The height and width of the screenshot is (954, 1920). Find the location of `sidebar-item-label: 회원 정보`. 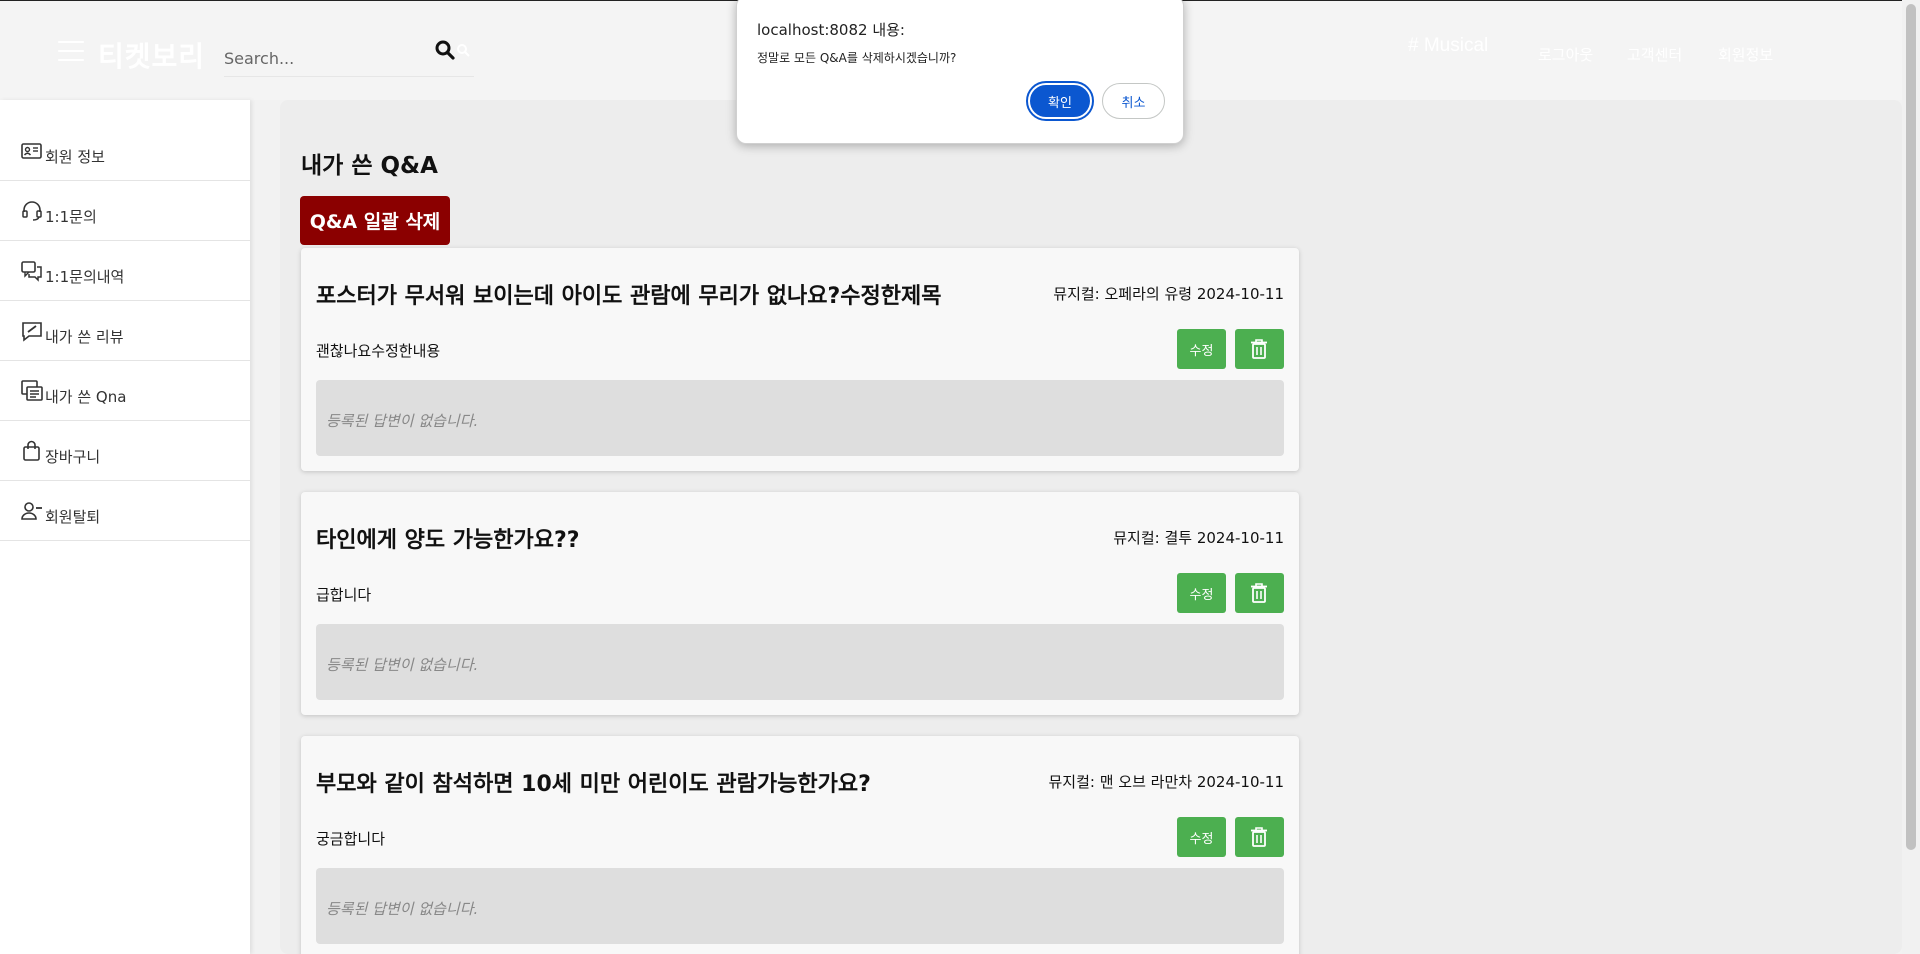

sidebar-item-label: 회원 정보 is located at coordinates (75, 157).